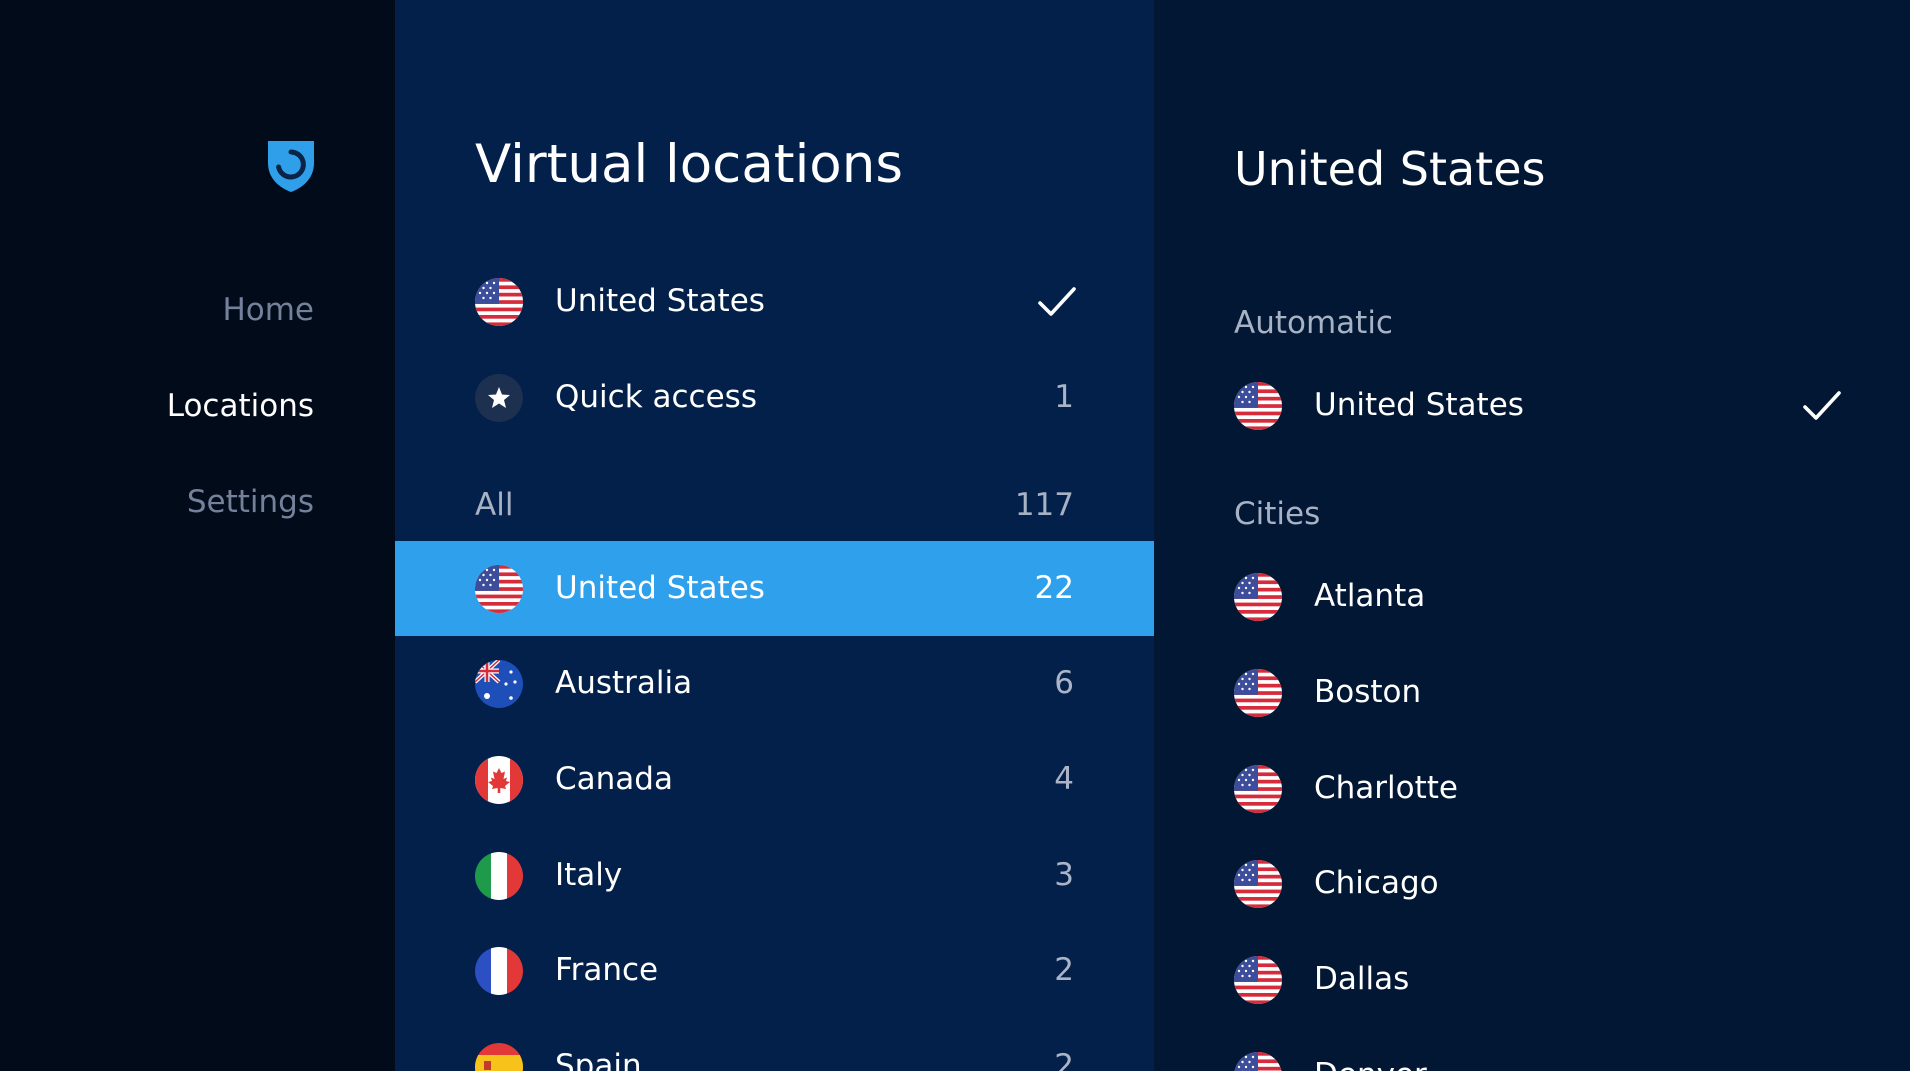 The height and width of the screenshot is (1071, 1910). What do you see at coordinates (598, 1059) in the screenshot?
I see `country-label: Spain` at bounding box center [598, 1059].